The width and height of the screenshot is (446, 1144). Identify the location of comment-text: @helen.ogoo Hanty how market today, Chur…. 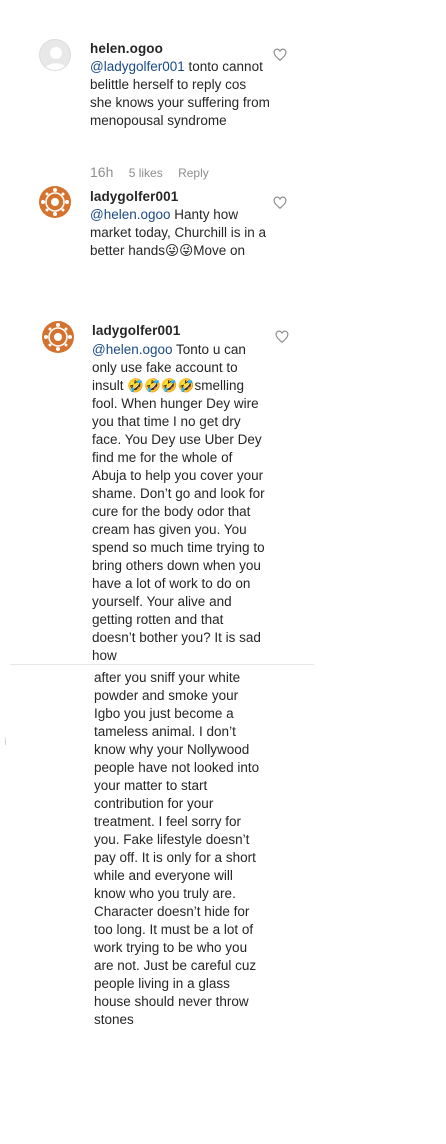
(180, 233).